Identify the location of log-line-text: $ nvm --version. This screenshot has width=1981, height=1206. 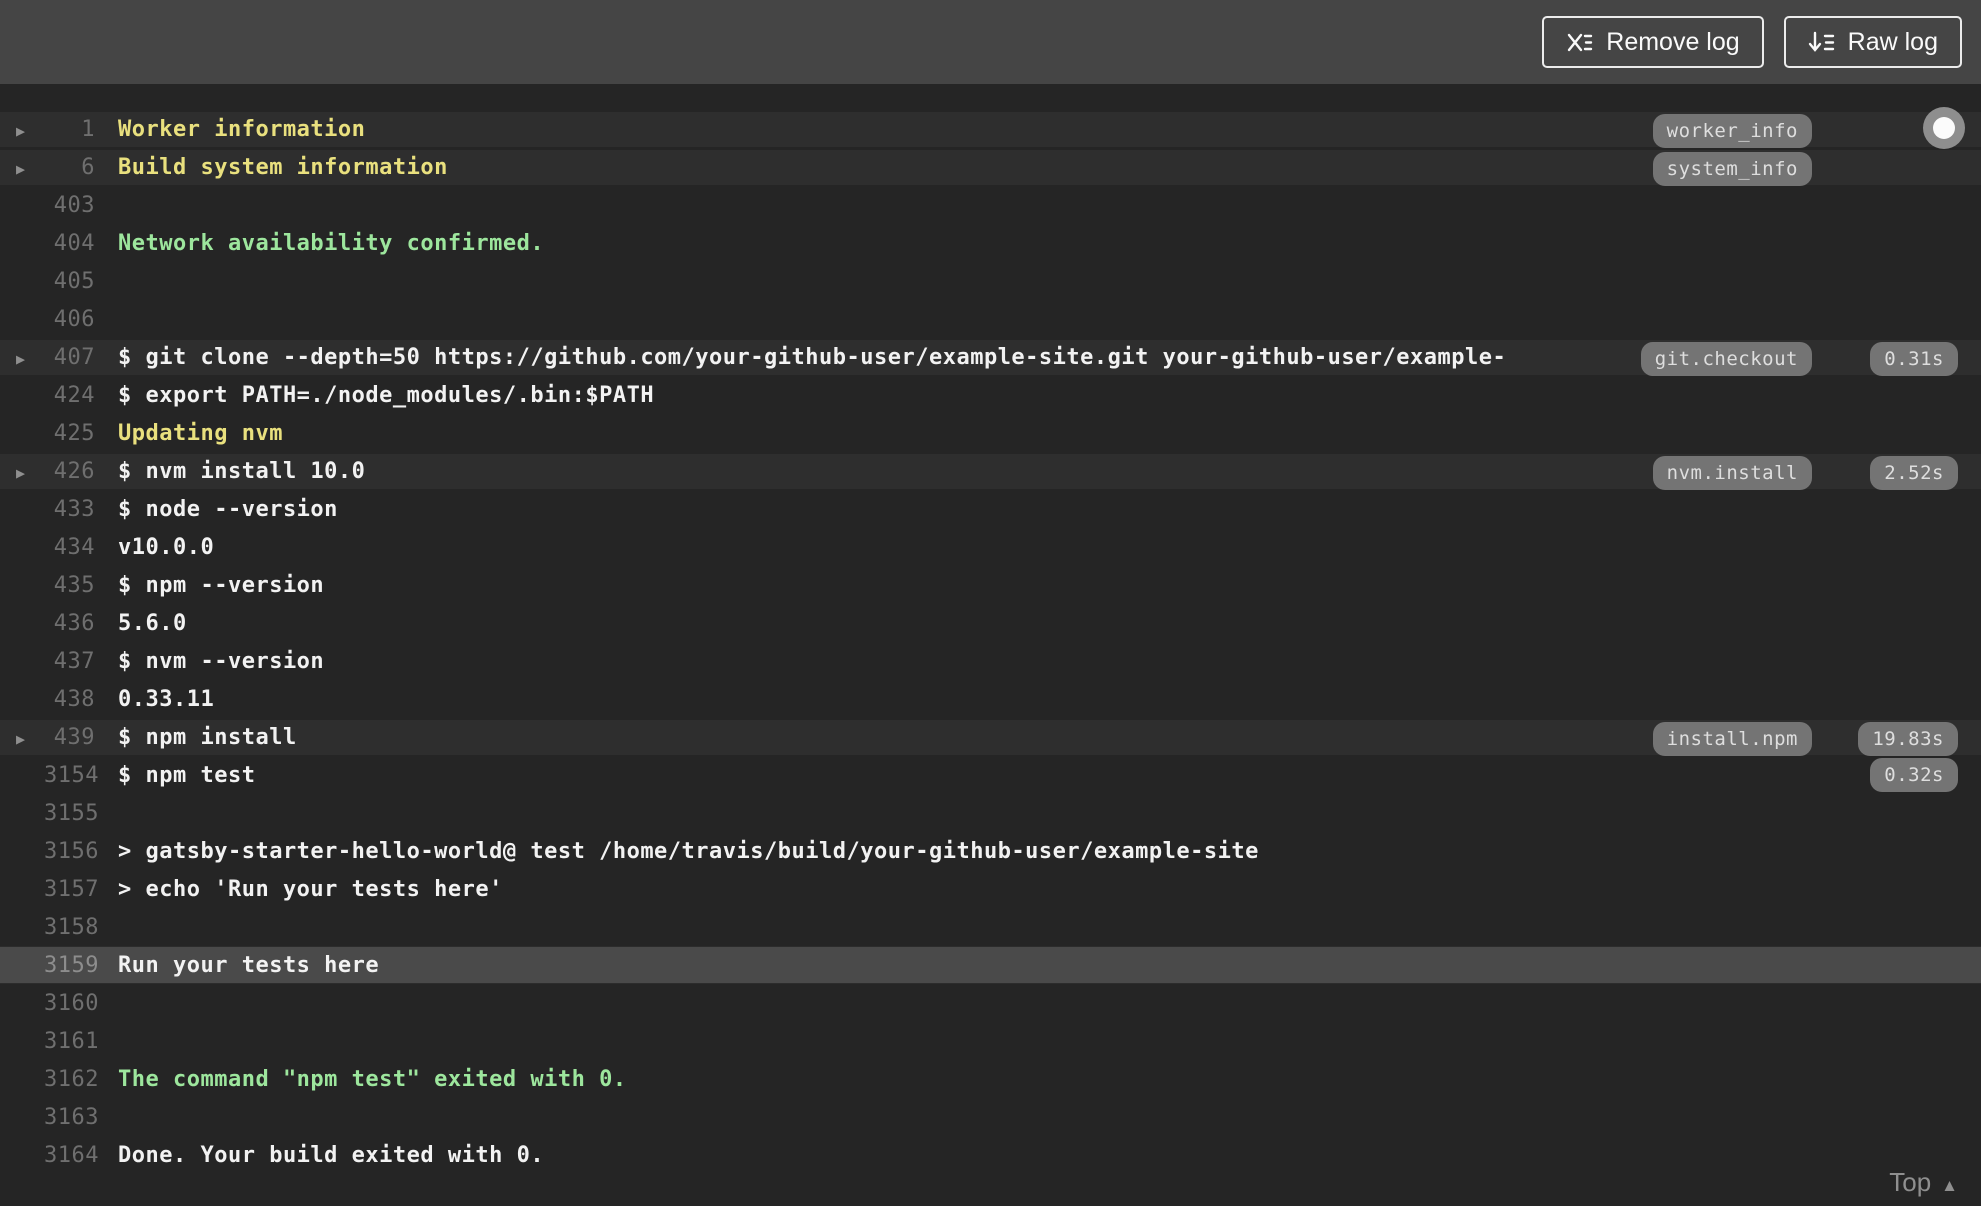
(221, 661).